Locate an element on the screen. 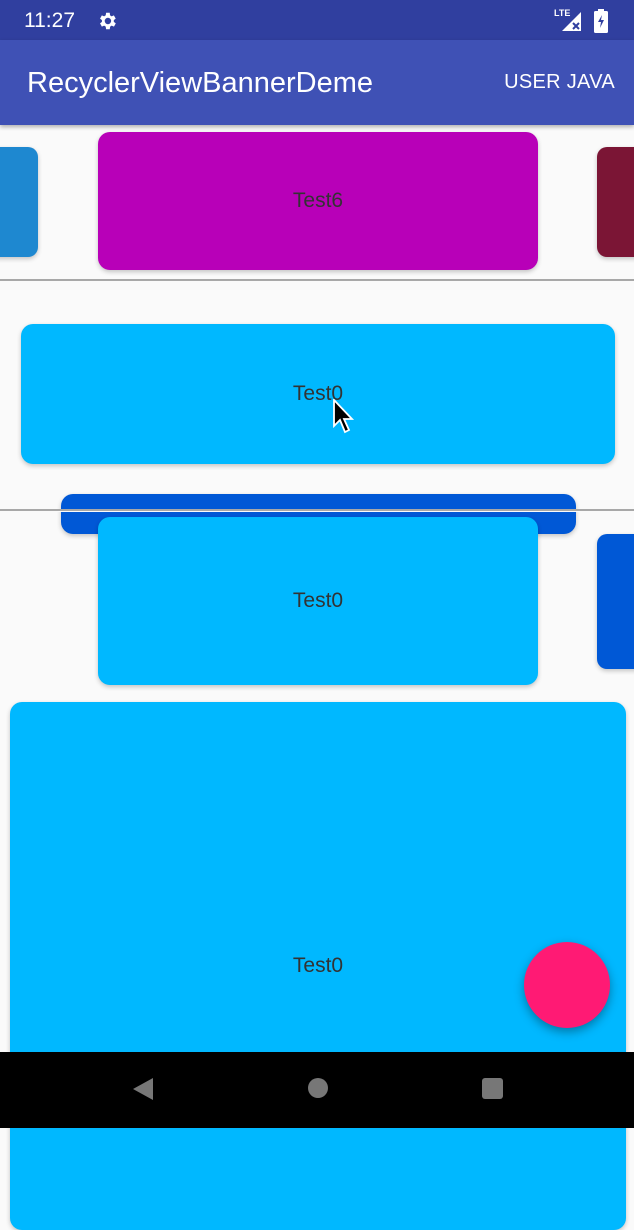 This screenshot has width=634, height=1230. app-title: RecyclerViewBannerDeme is located at coordinates (200, 83).